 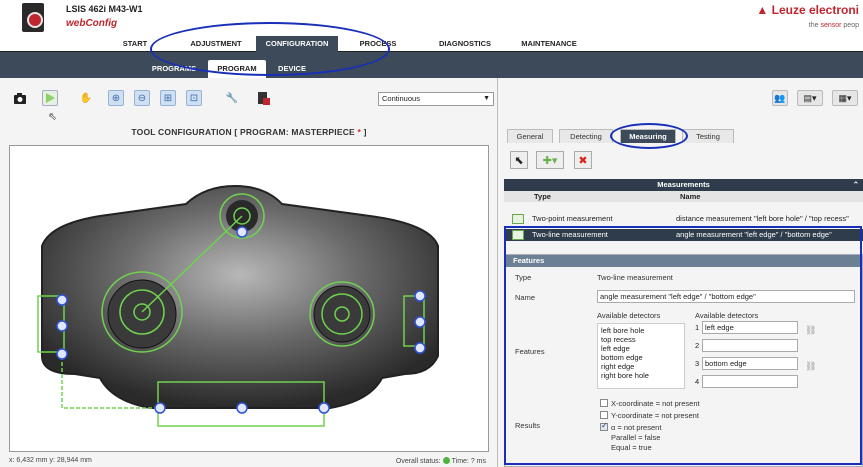 What do you see at coordinates (20, 98) in the screenshot?
I see `camera-icon` at bounding box center [20, 98].